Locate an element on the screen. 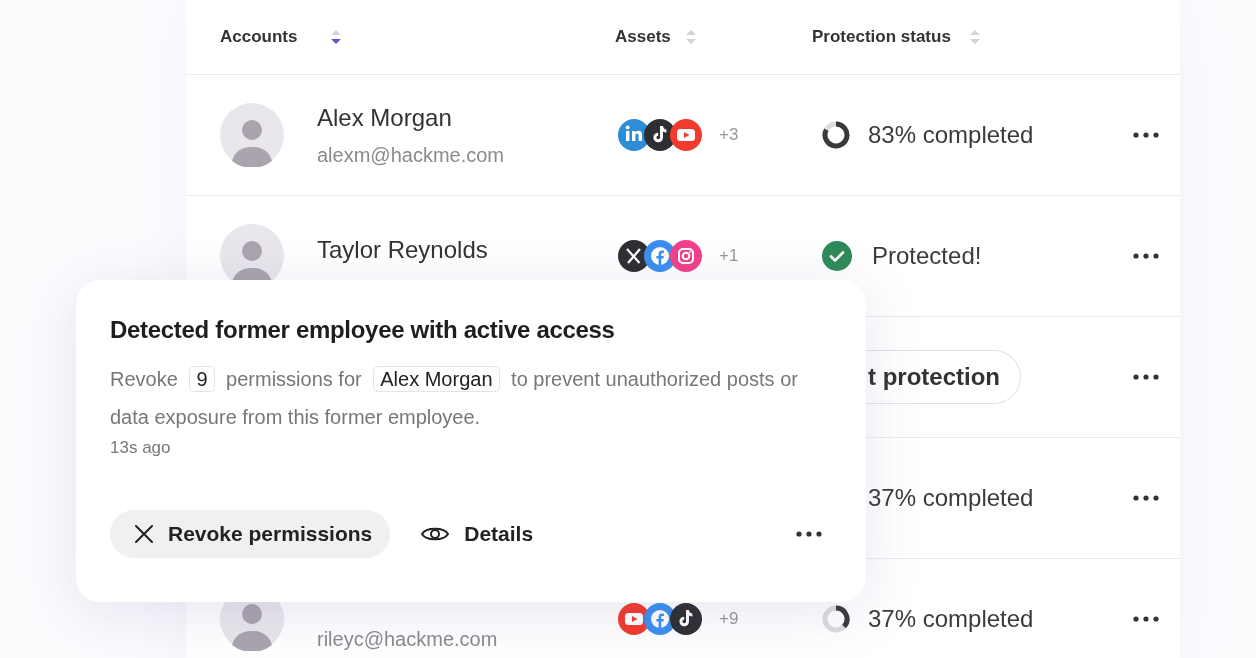  account-name: Taylor Reynolds is located at coordinates (402, 250).